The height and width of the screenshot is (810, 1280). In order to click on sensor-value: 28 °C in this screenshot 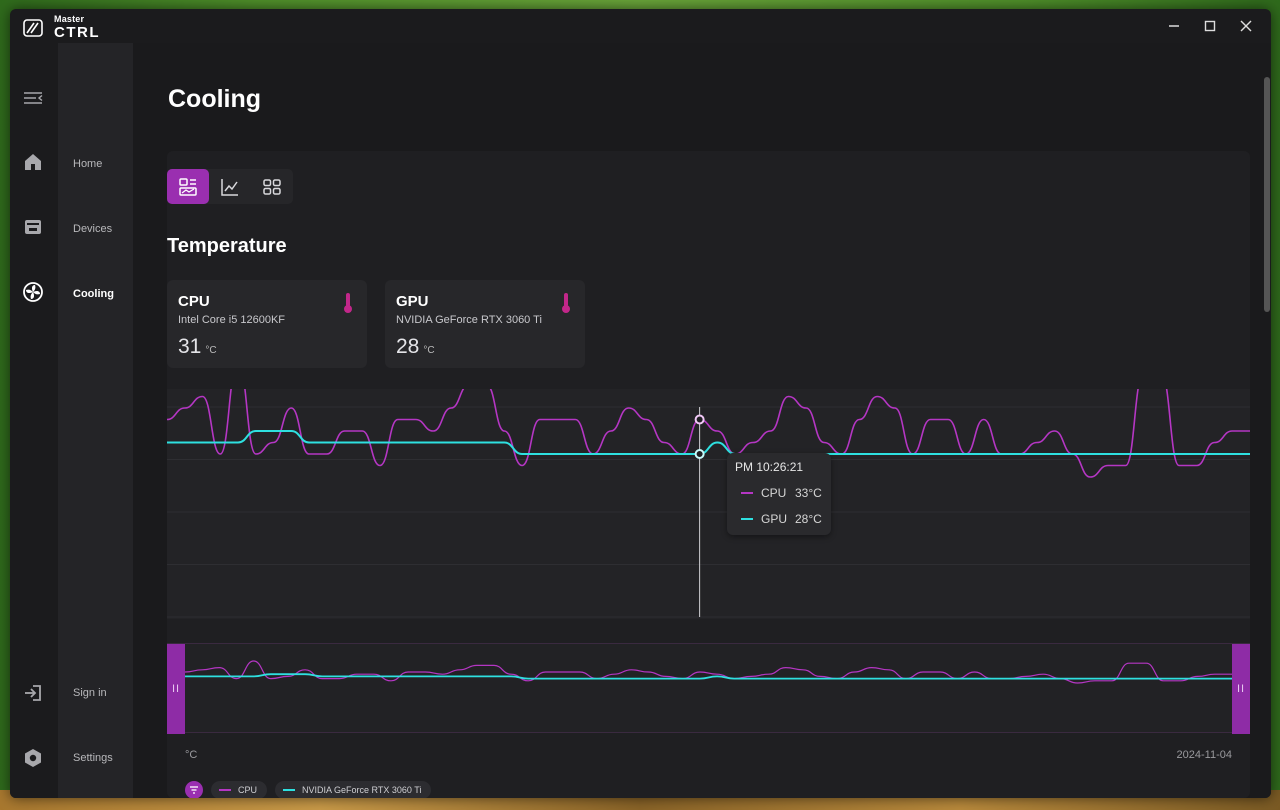, I will do `click(415, 347)`.